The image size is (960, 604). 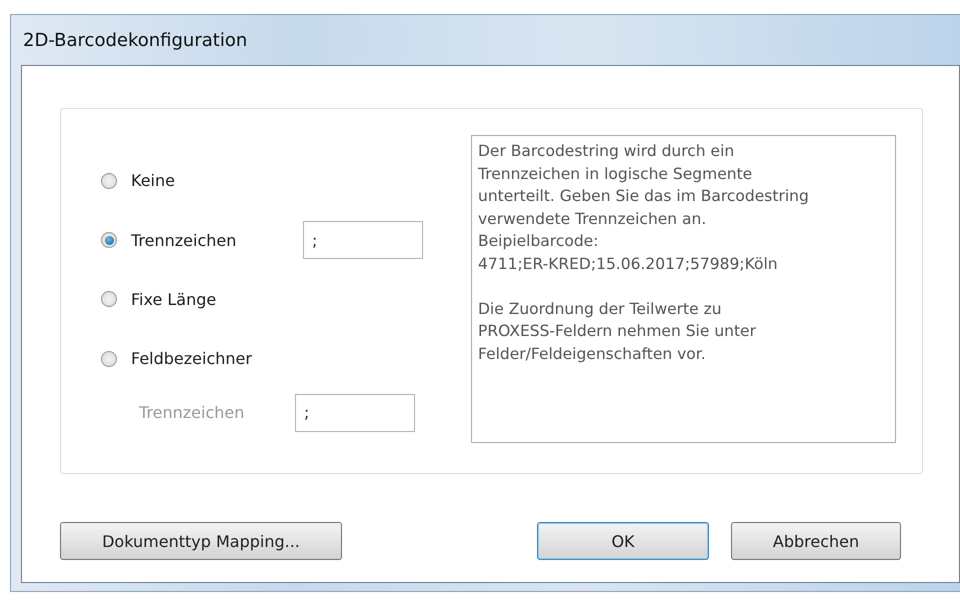 What do you see at coordinates (816, 541) in the screenshot?
I see `dialog-button: Abbrechen` at bounding box center [816, 541].